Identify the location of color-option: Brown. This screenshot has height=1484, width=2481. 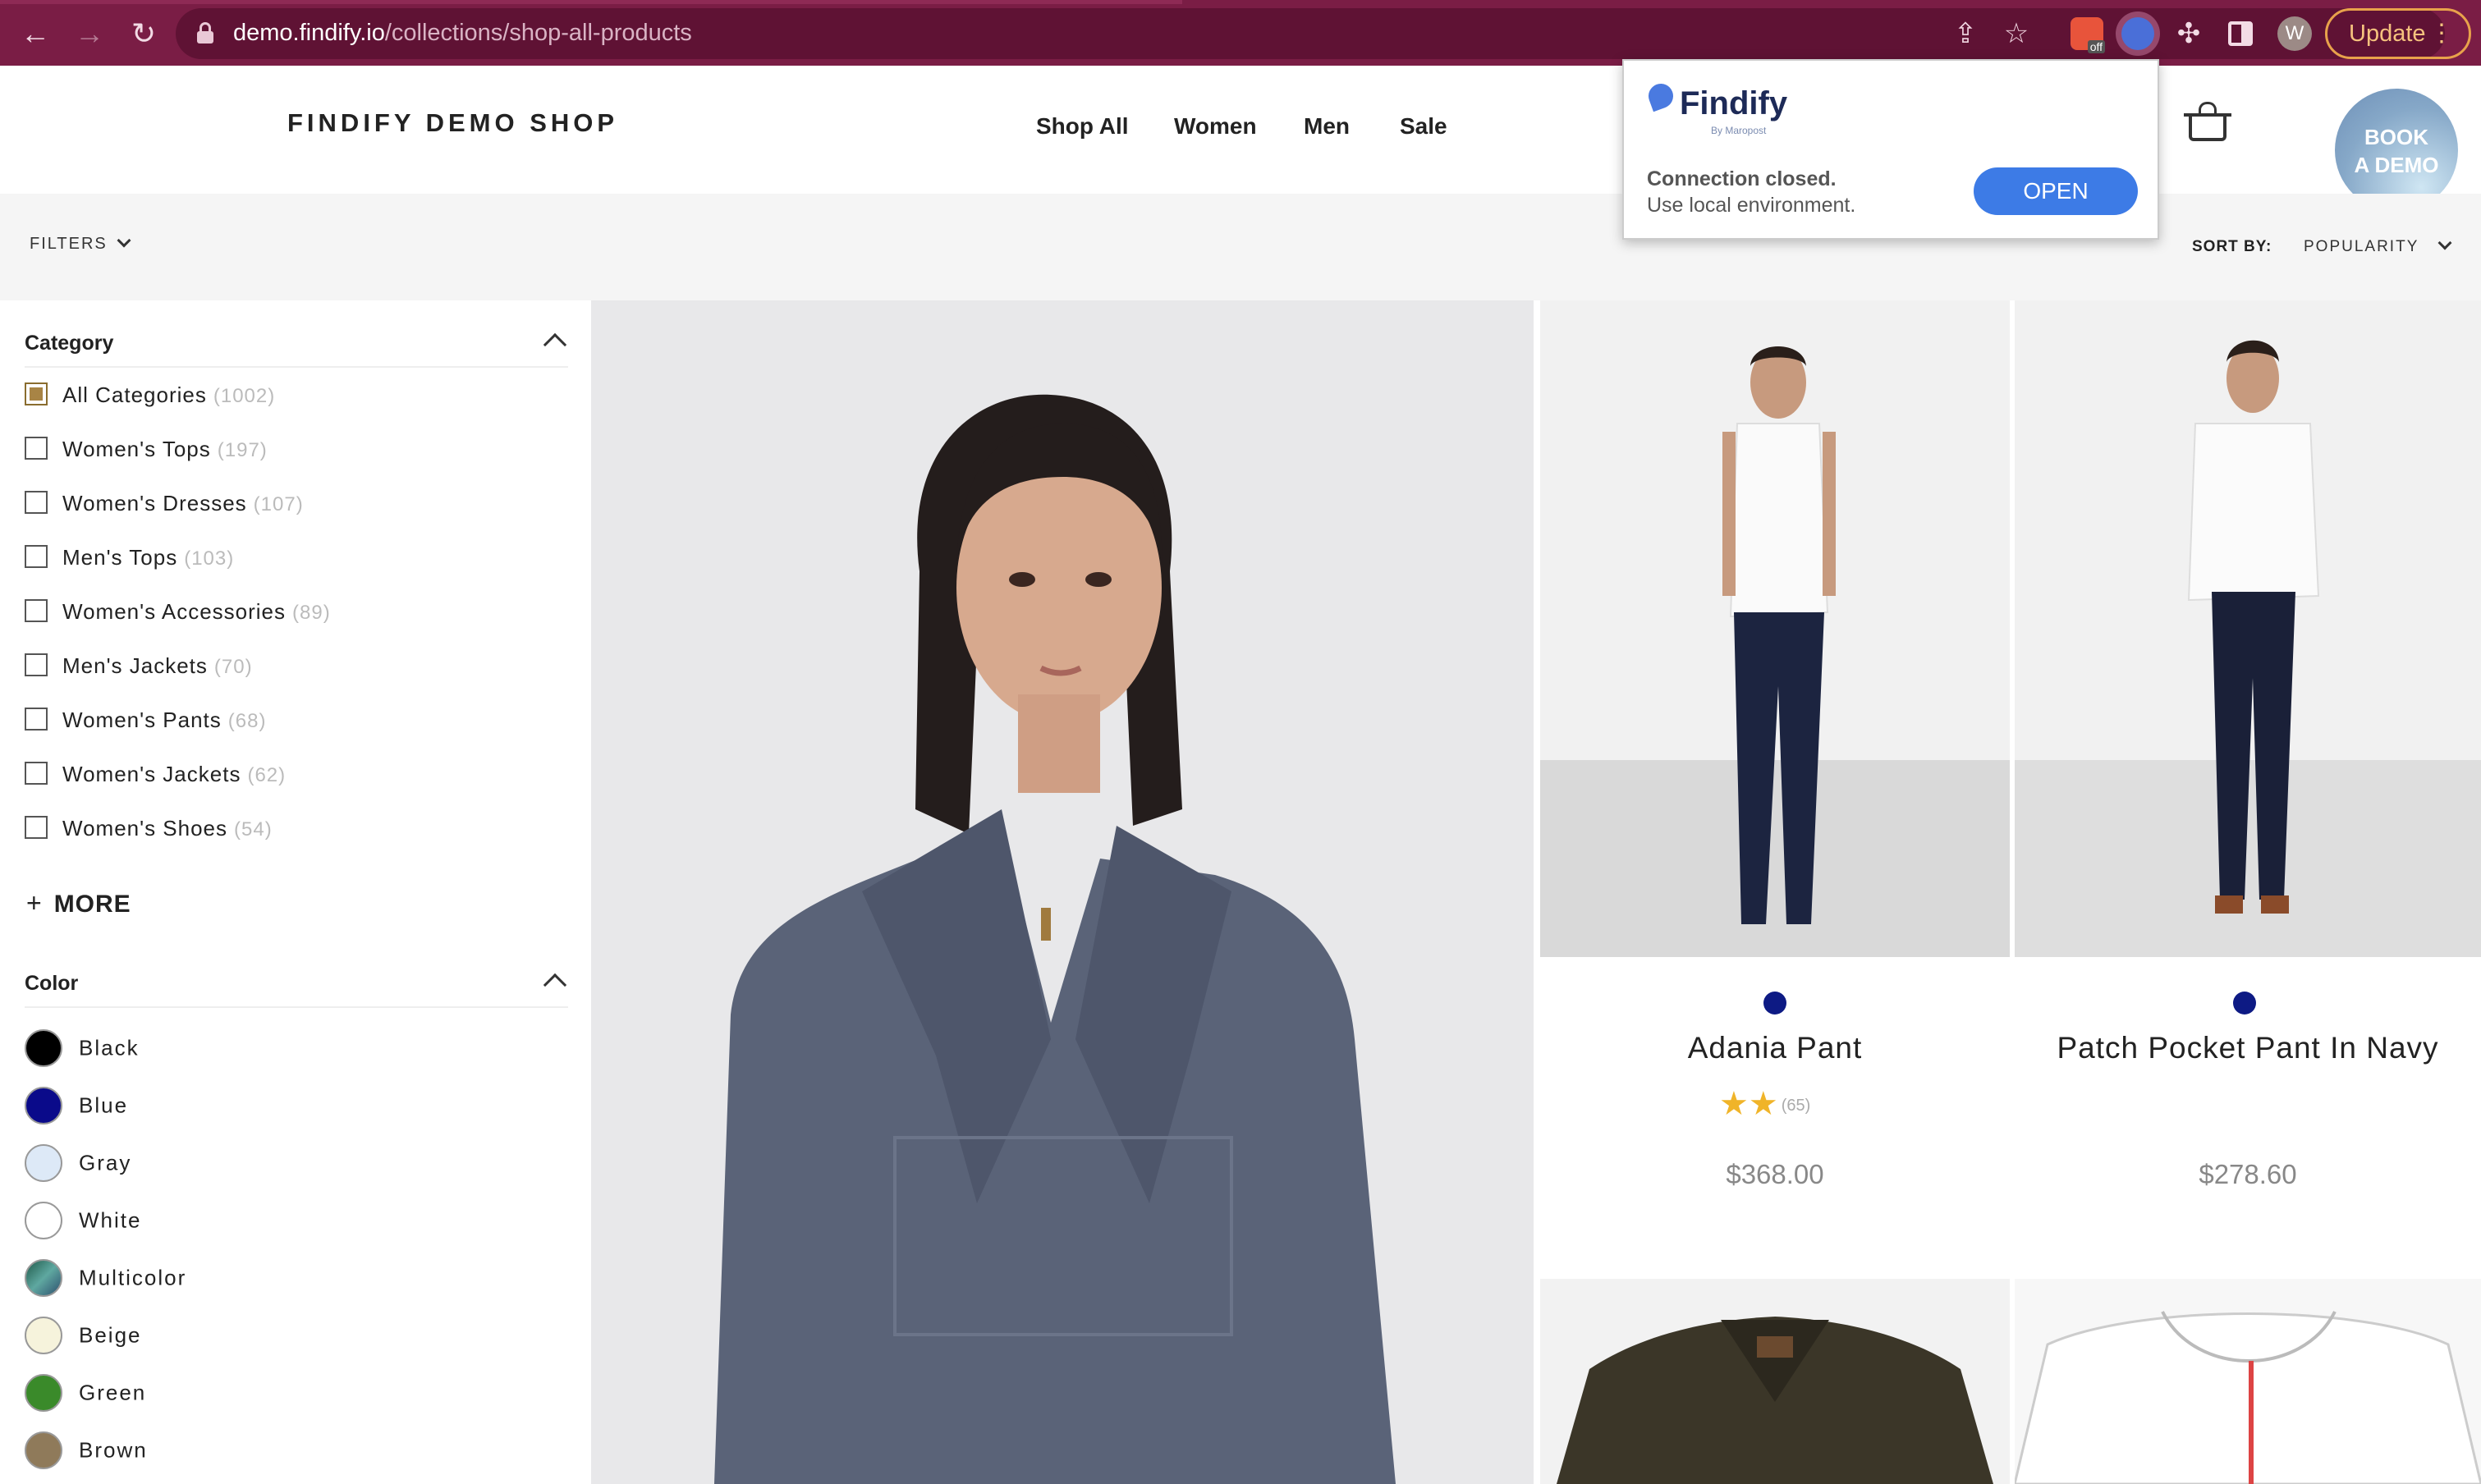
(86, 1450).